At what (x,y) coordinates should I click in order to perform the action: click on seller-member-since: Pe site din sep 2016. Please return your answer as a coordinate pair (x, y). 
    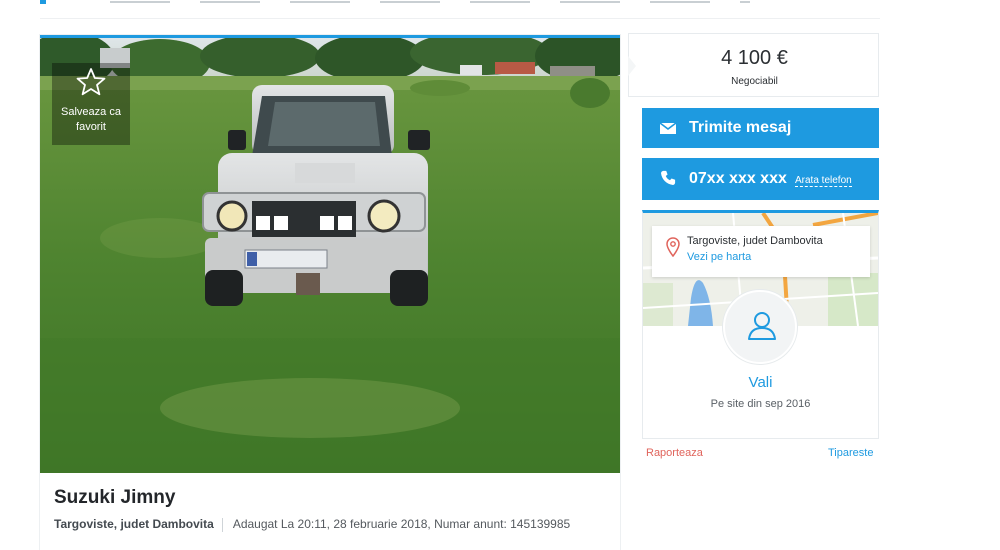
    Looking at the image, I should click on (760, 404).